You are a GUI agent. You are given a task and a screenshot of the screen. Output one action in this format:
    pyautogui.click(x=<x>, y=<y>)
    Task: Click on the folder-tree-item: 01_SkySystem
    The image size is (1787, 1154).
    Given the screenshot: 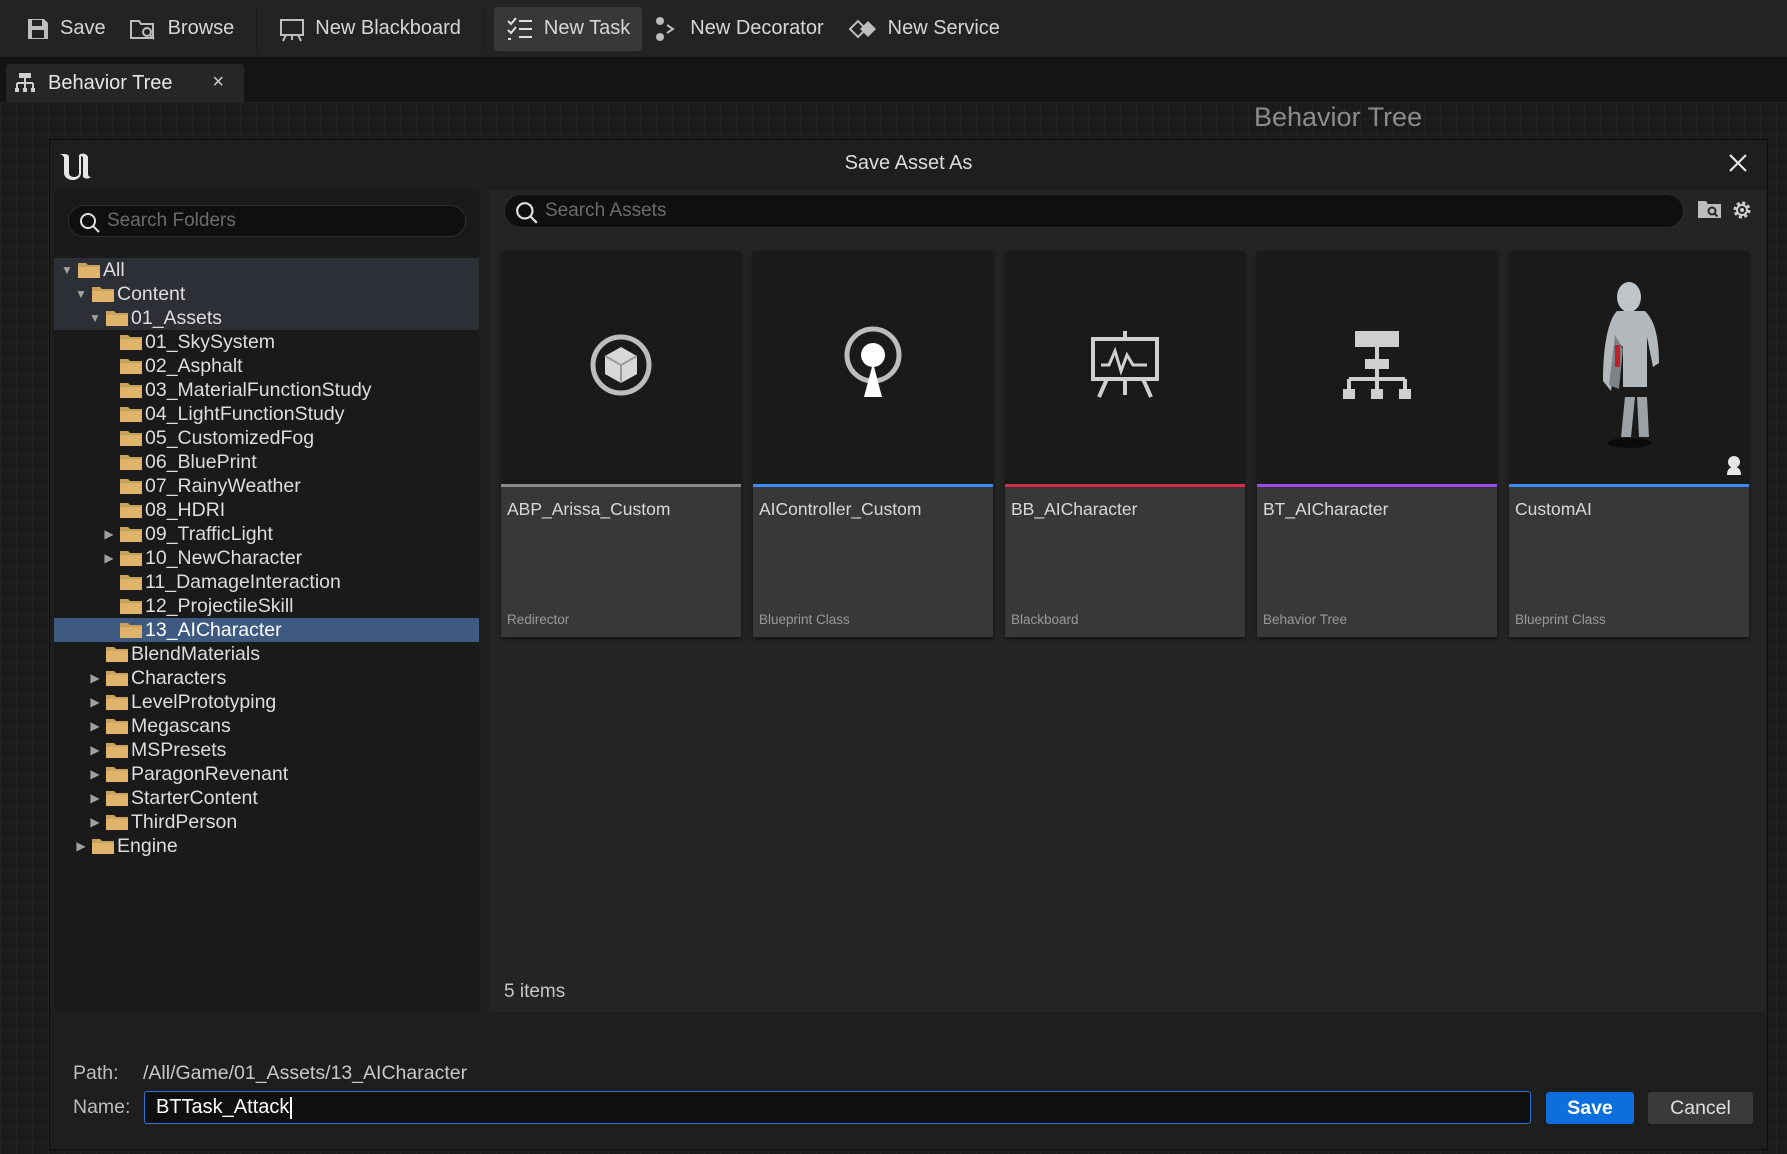 What is the action you would take?
    pyautogui.click(x=266, y=342)
    